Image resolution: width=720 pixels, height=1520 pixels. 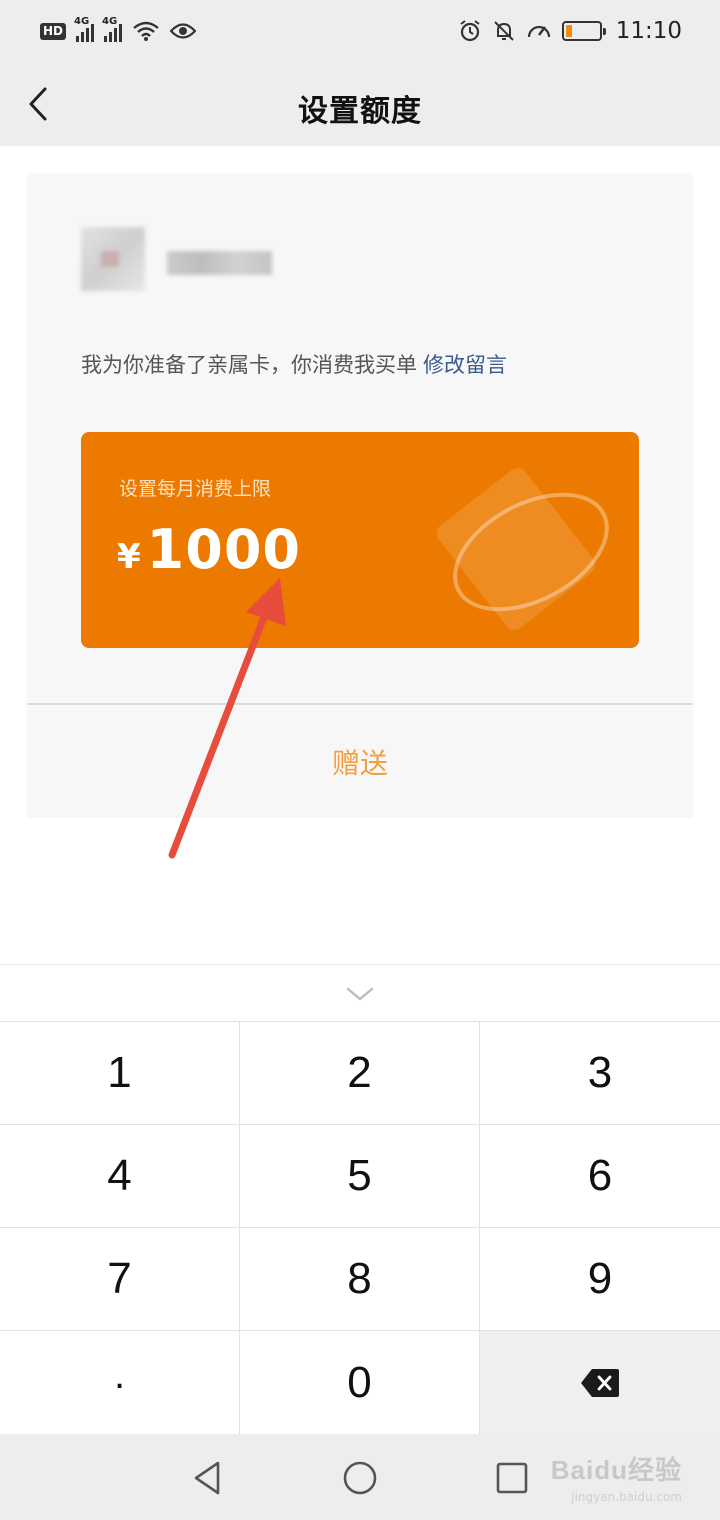 I want to click on amount-value: 1000, so click(x=223, y=549).